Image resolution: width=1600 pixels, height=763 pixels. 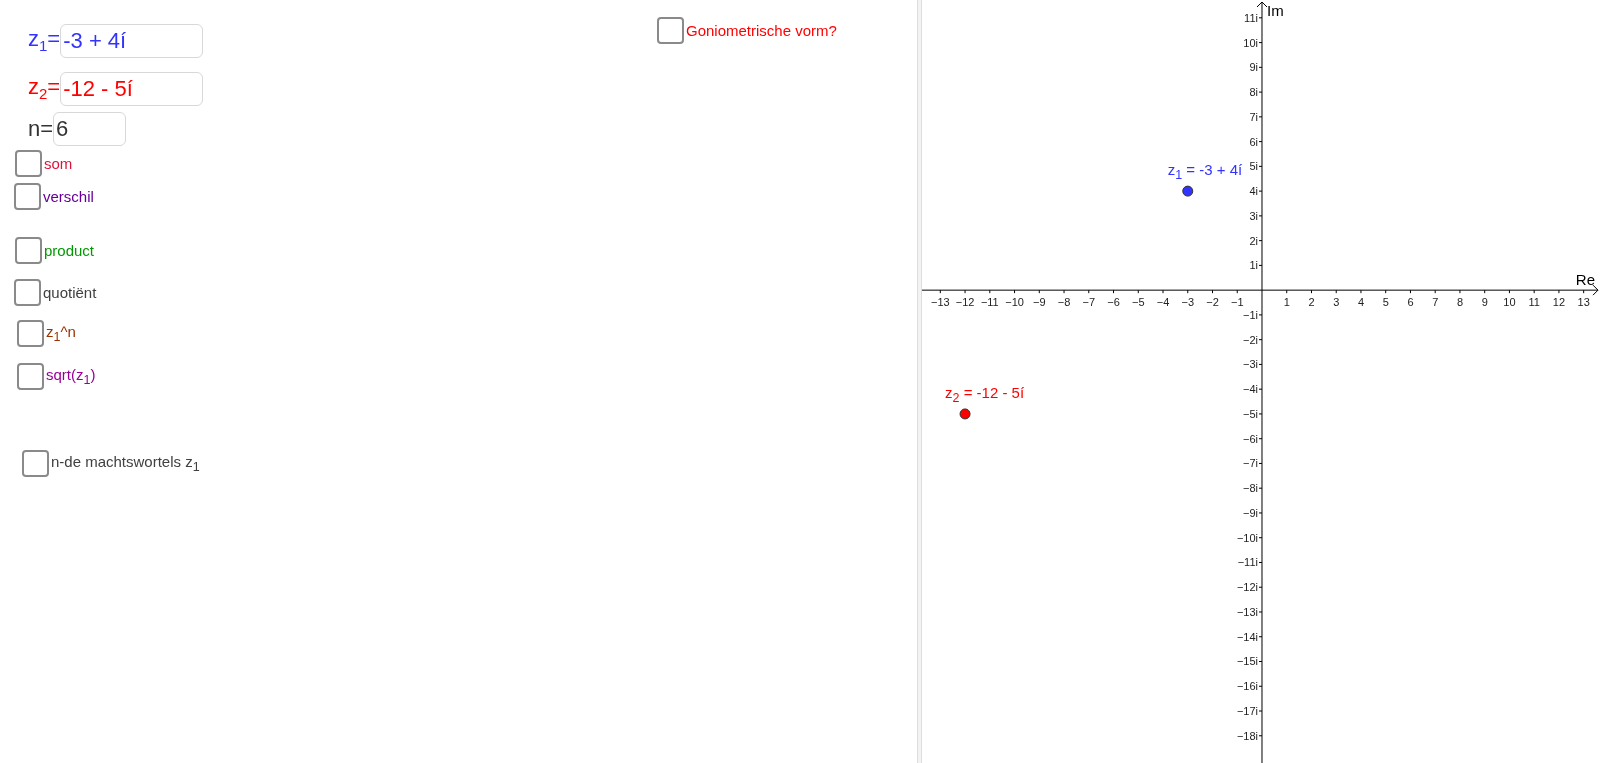 I want to click on tick-label: −11i, so click(x=1247, y=562).